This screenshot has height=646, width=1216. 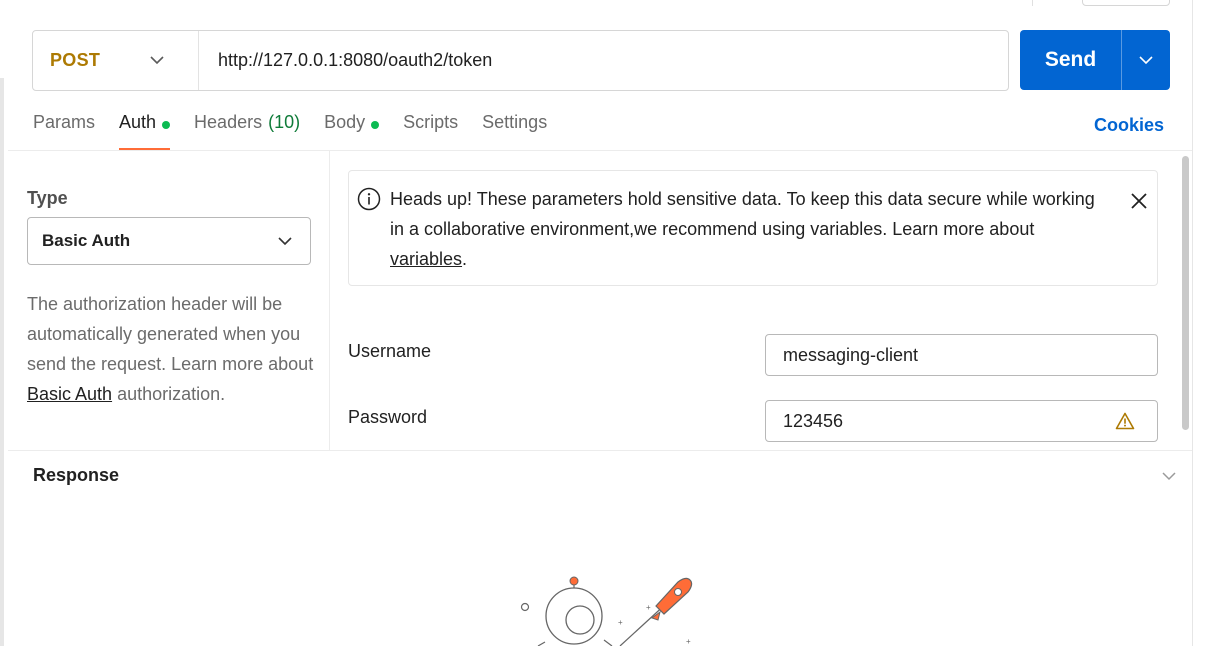 What do you see at coordinates (2, 362) in the screenshot?
I see `window-left-edge` at bounding box center [2, 362].